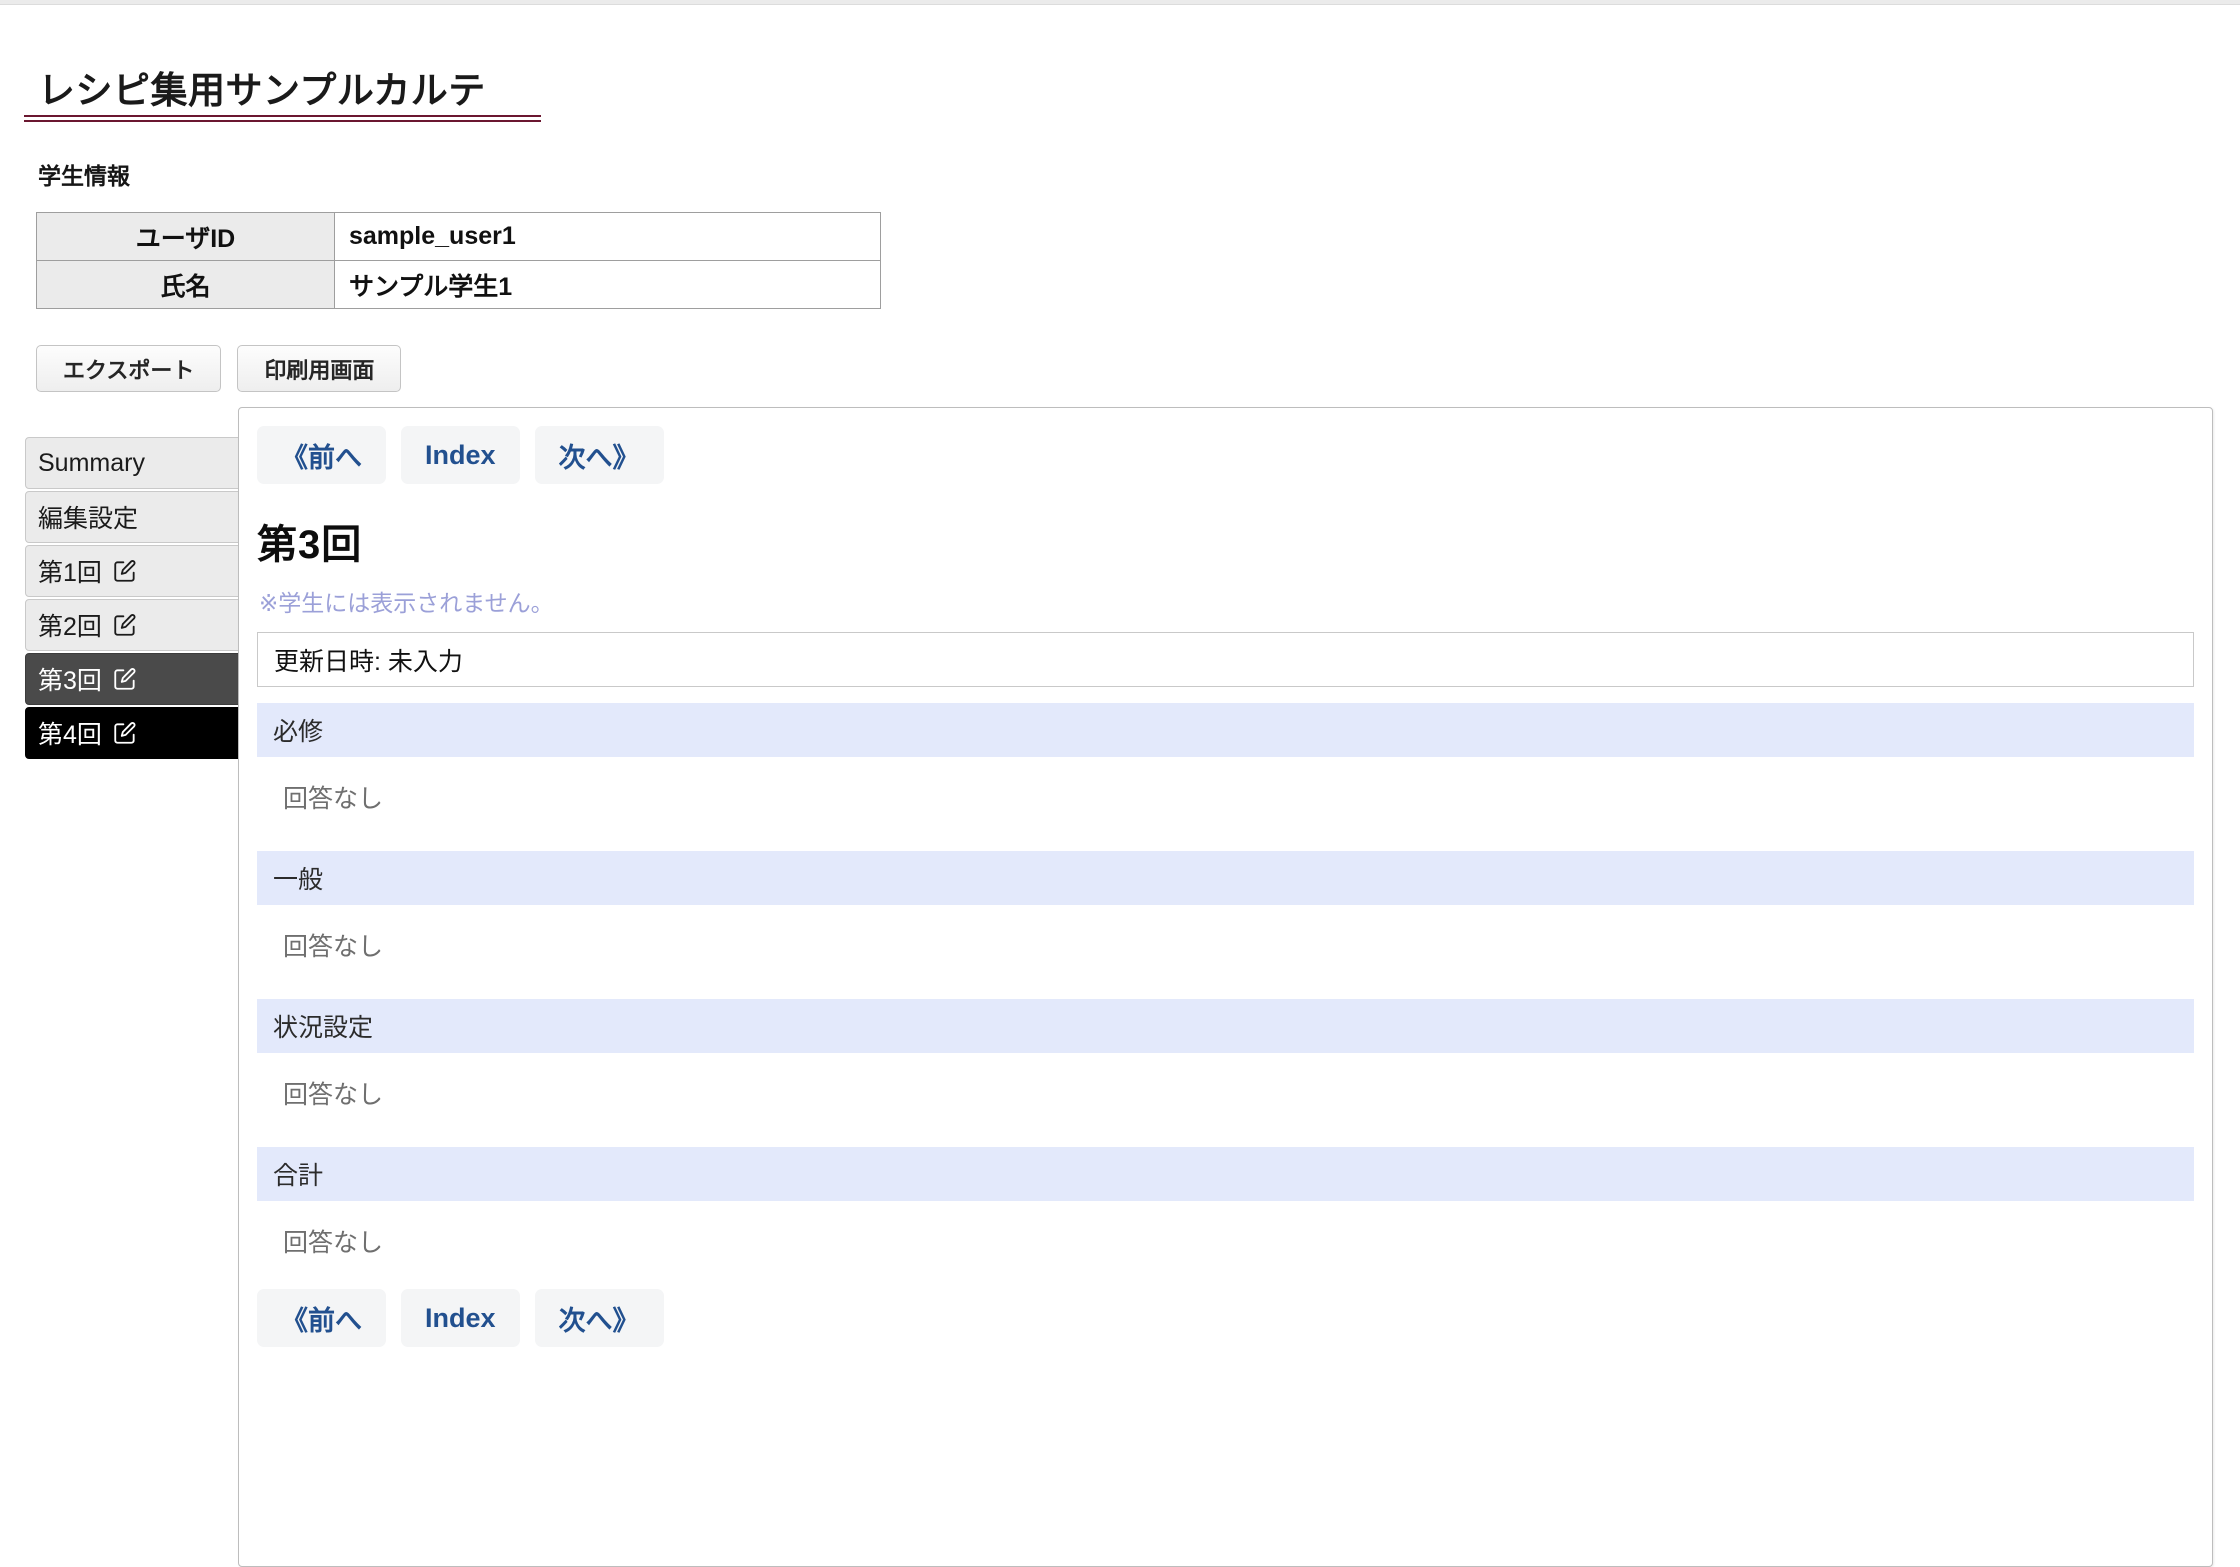  Describe the element at coordinates (599, 455) in the screenshot. I see `next-button-top: 次へ》` at that location.